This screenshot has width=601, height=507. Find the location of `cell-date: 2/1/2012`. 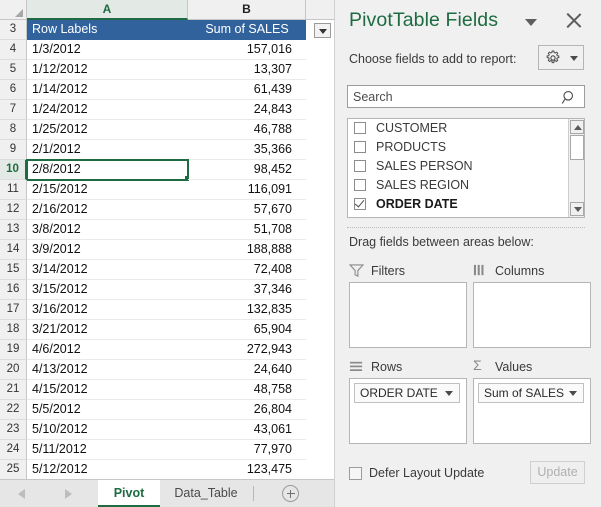

cell-date: 2/1/2012 is located at coordinates (107, 150).